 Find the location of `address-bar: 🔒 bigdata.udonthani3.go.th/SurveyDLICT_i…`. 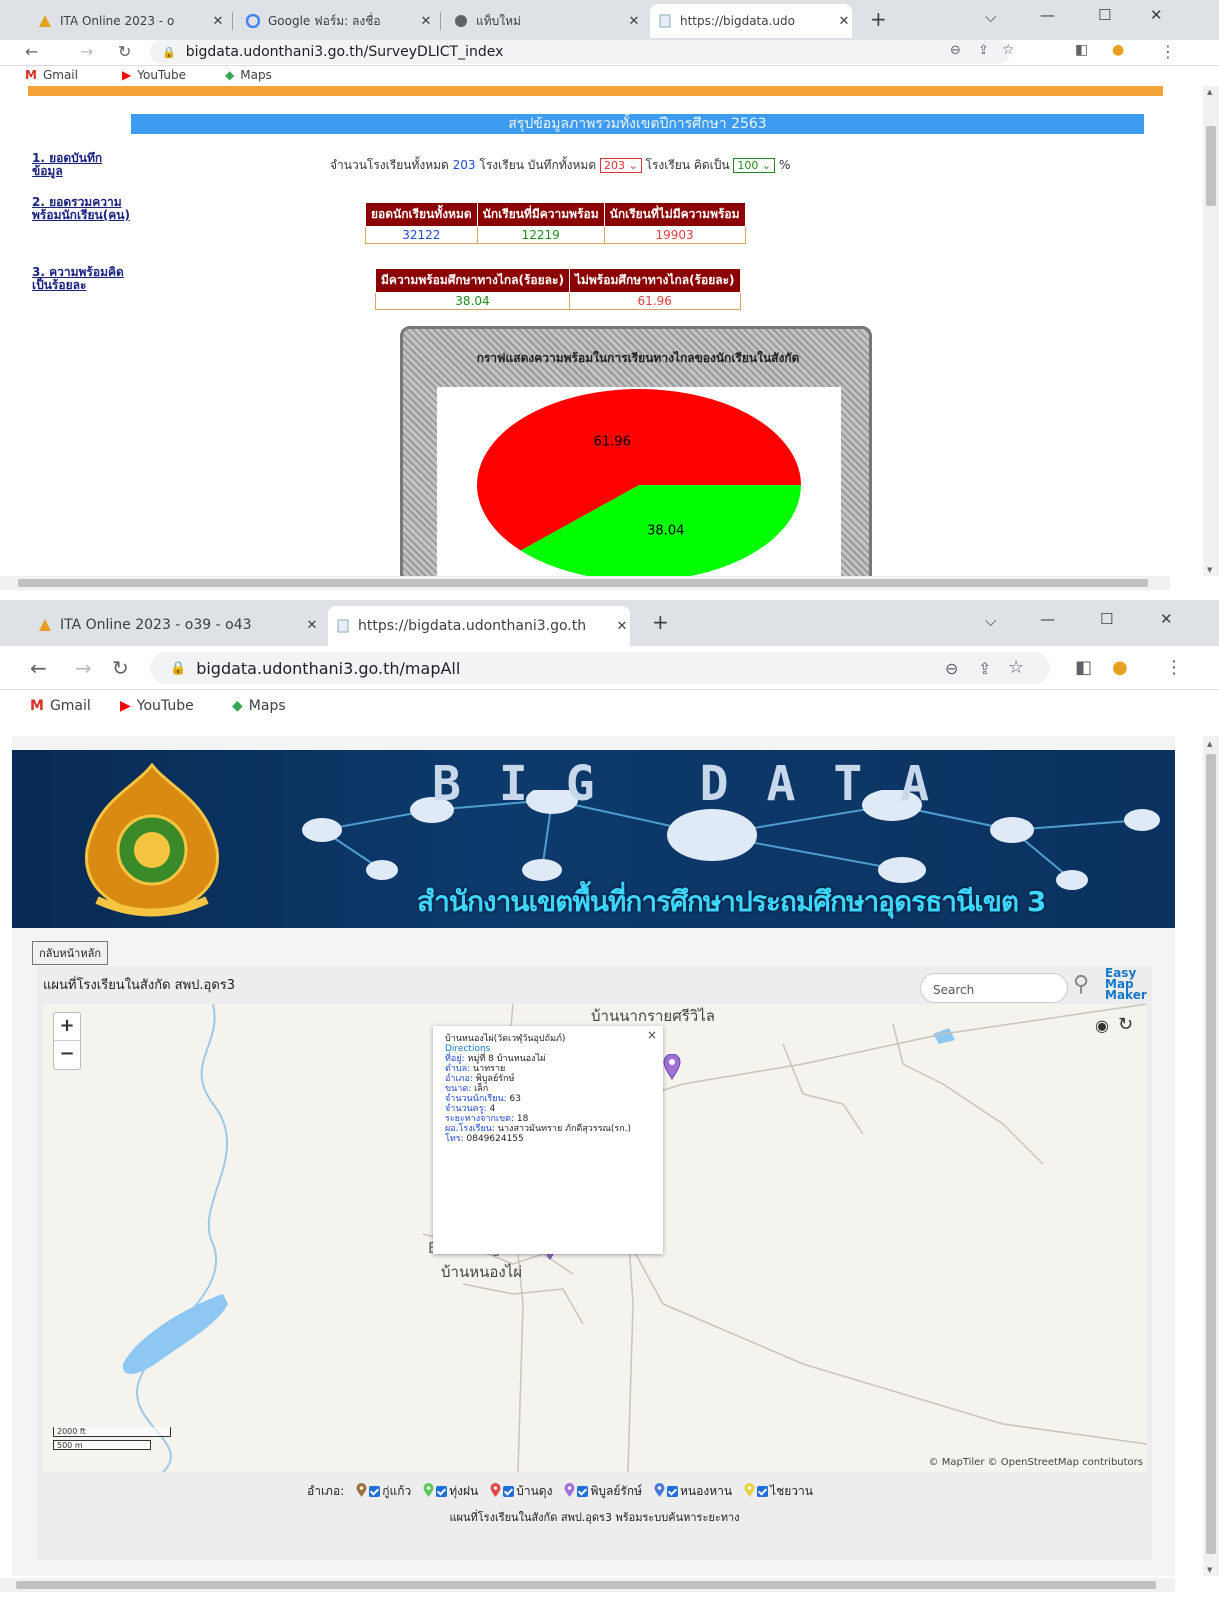

address-bar: 🔒 bigdata.udonthani3.go.th/SurveyDLICT_i… is located at coordinates (580, 52).